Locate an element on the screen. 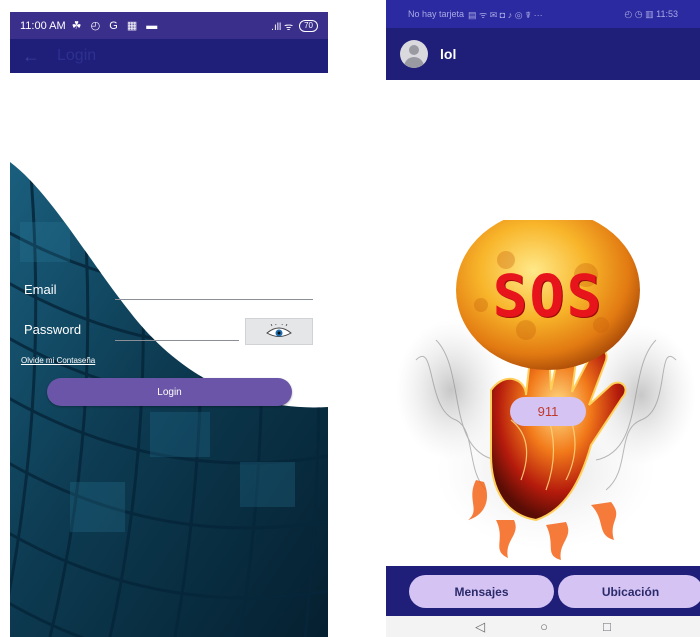 This screenshot has height=637, width=700. eye-icon is located at coordinates (279, 330).